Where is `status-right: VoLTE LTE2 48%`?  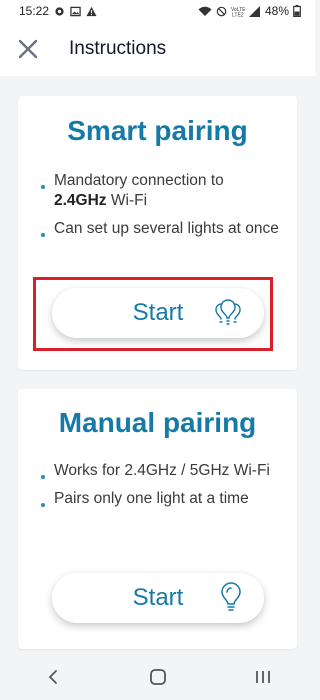
status-right: VoLTE LTE2 48% is located at coordinates (256, 11).